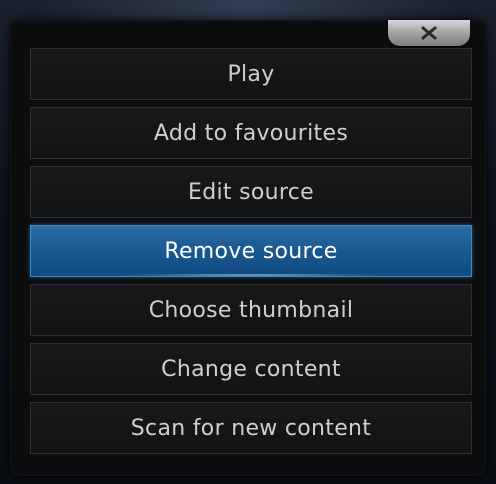 The width and height of the screenshot is (496, 484). I want to click on close-button, so click(429, 33).